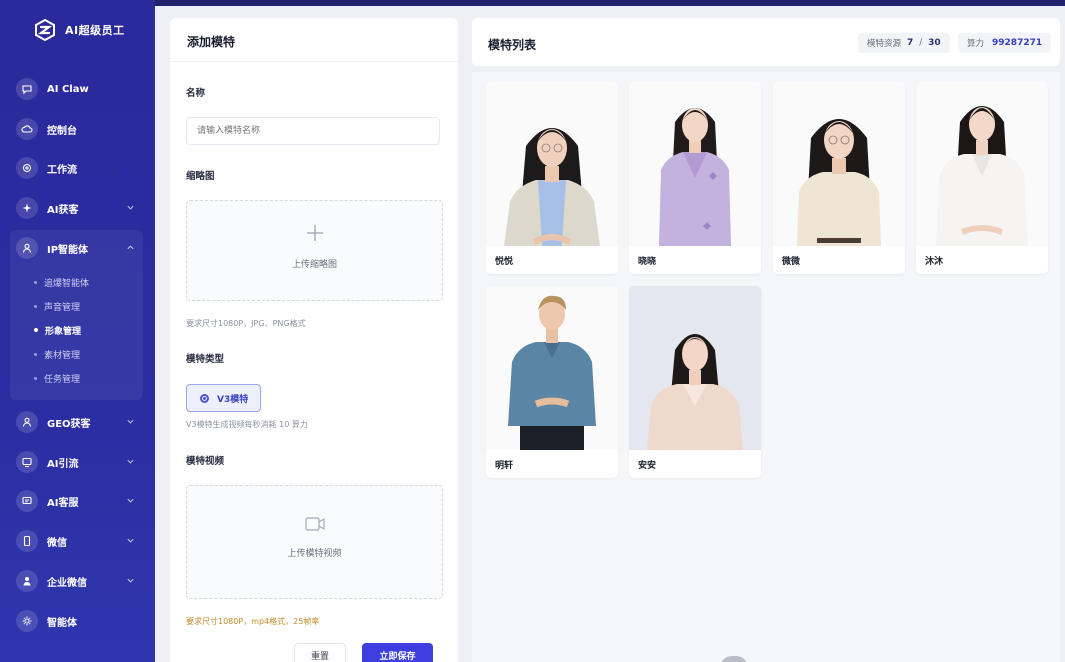 Image resolution: width=1065 pixels, height=662 pixels. I want to click on sidebar-item-label: 微信, so click(57, 543).